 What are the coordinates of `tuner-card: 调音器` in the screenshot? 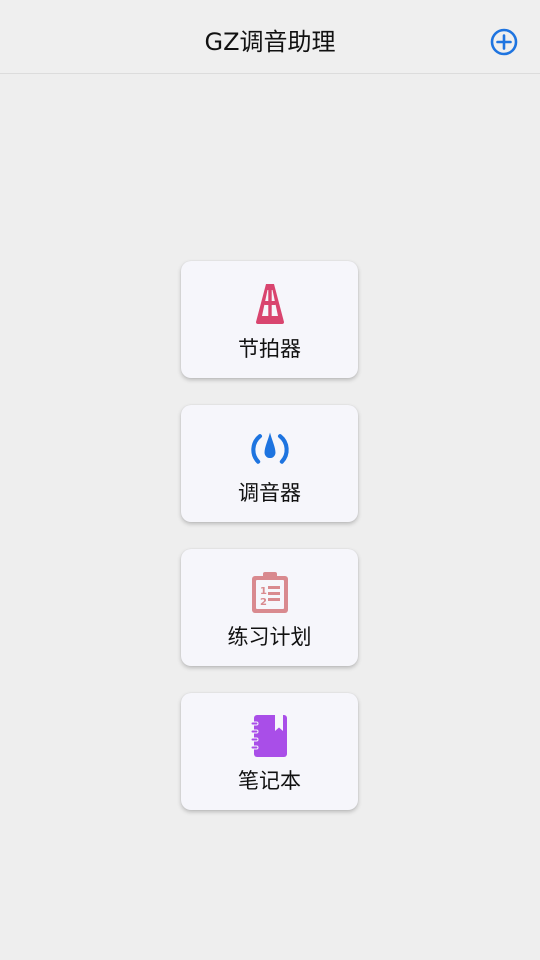 It's located at (269, 463).